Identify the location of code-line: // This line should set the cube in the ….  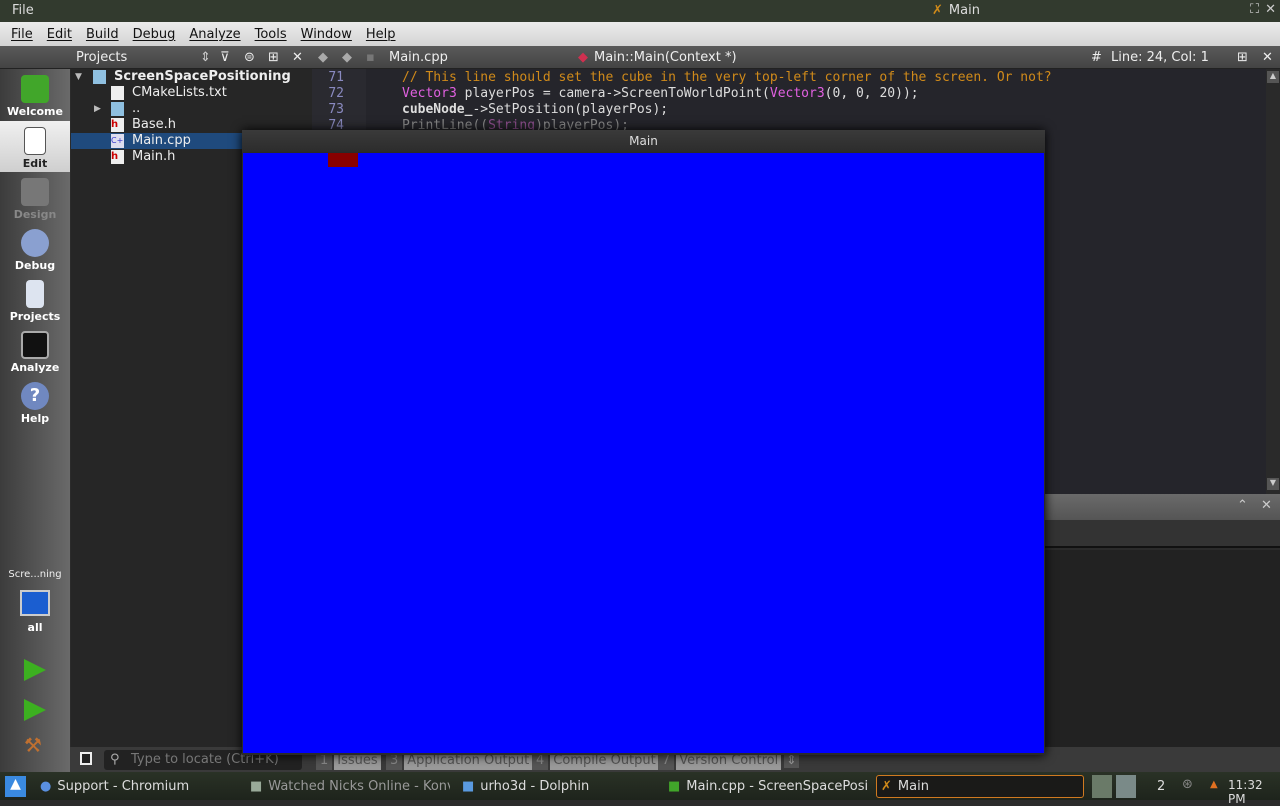
(727, 77).